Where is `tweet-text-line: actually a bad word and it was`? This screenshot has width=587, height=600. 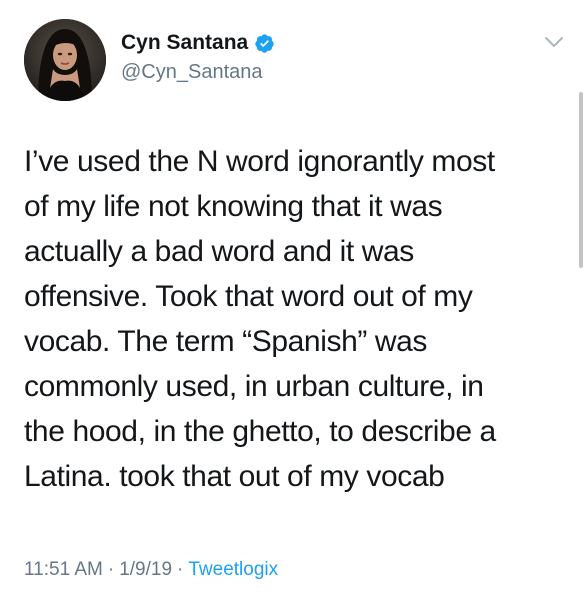 tweet-text-line: actually a bad word and it was is located at coordinates (219, 251).